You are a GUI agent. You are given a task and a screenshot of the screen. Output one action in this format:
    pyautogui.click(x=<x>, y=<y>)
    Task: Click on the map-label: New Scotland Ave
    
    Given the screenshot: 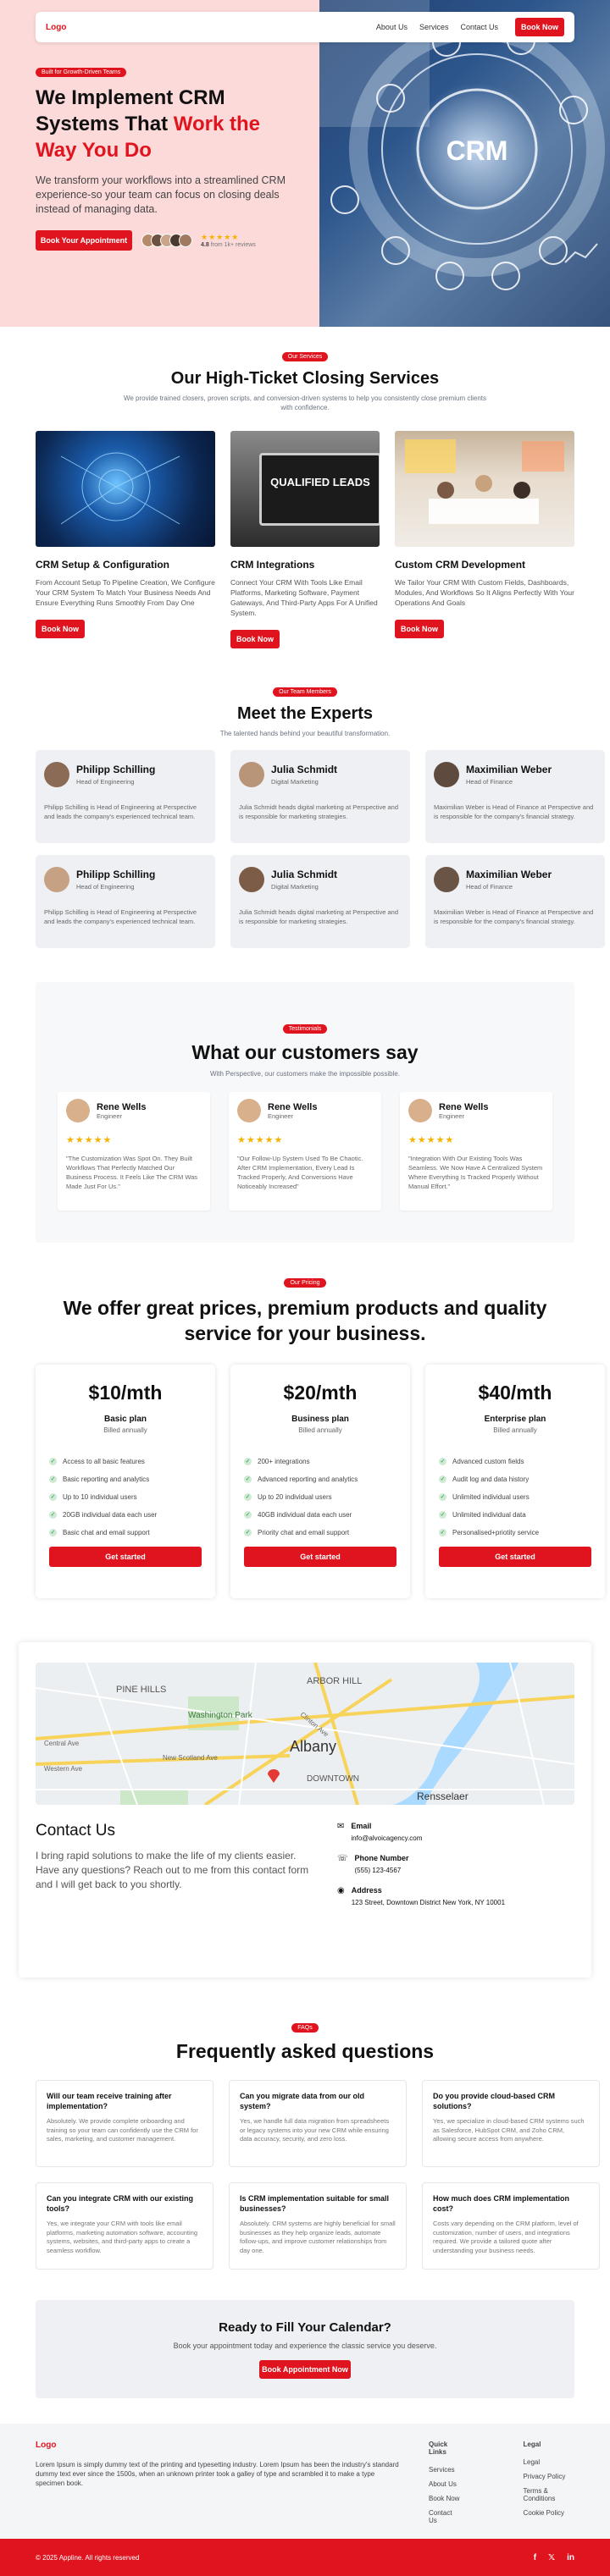 What is the action you would take?
    pyautogui.click(x=190, y=1758)
    